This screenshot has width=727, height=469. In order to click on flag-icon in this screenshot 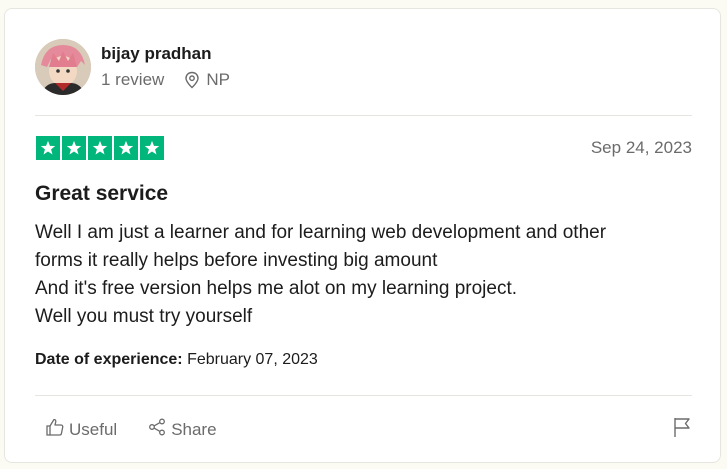, I will do `click(682, 430)`.